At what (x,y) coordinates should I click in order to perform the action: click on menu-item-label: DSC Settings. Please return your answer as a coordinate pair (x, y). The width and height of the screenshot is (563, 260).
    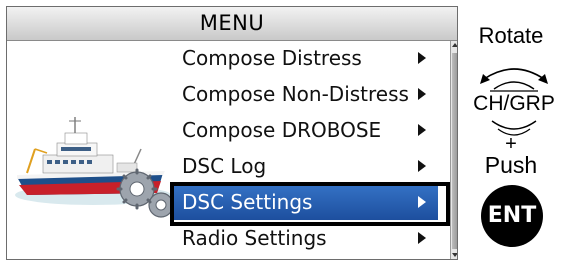
    Looking at the image, I should click on (247, 202).